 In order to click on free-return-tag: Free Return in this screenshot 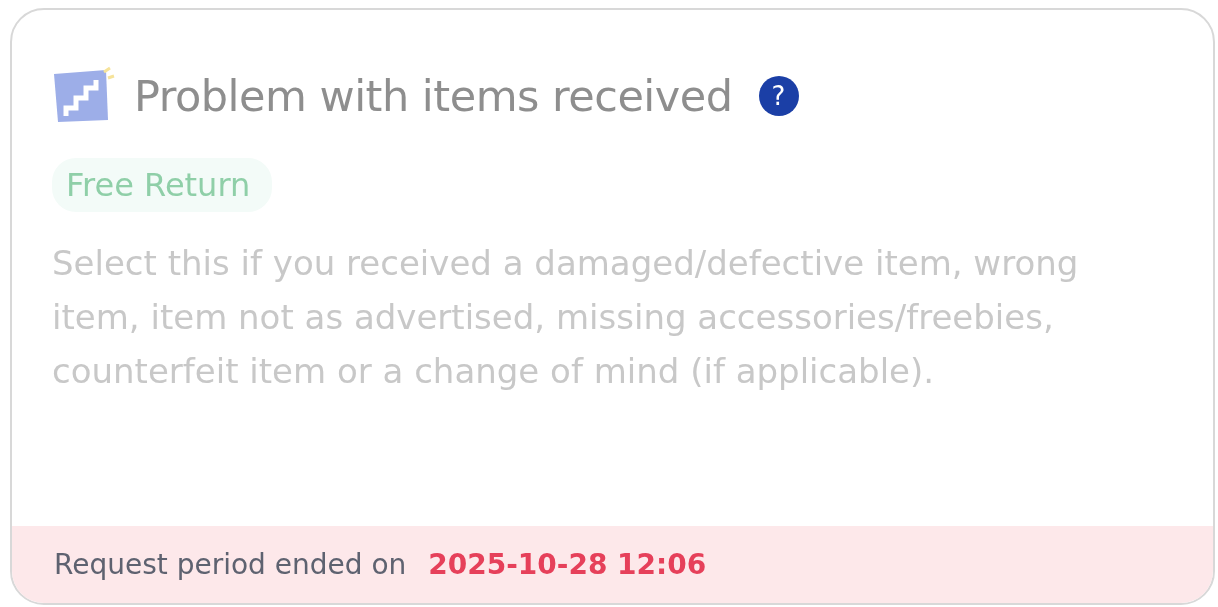, I will do `click(162, 185)`.